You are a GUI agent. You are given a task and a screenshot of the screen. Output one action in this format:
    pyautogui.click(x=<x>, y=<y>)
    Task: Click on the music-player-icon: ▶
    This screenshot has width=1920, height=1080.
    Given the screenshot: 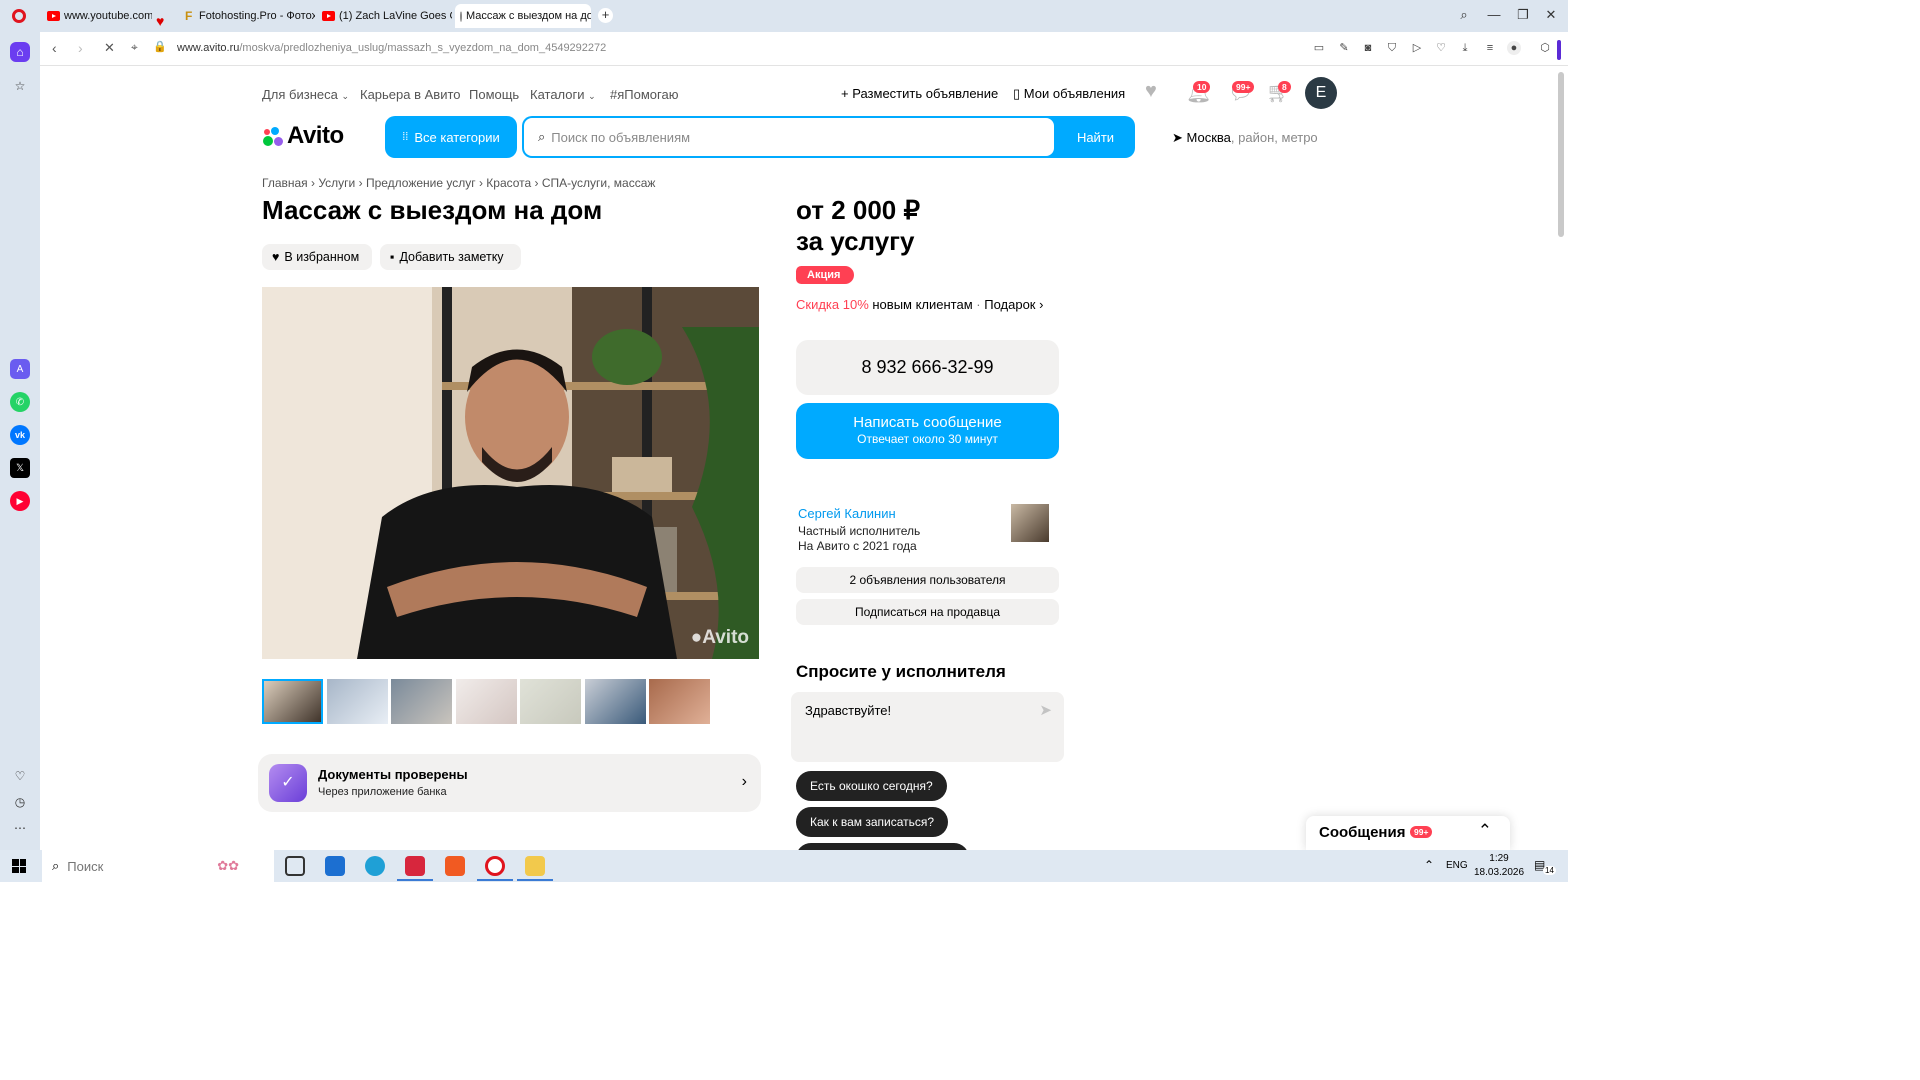 What is the action you would take?
    pyautogui.click(x=20, y=501)
    